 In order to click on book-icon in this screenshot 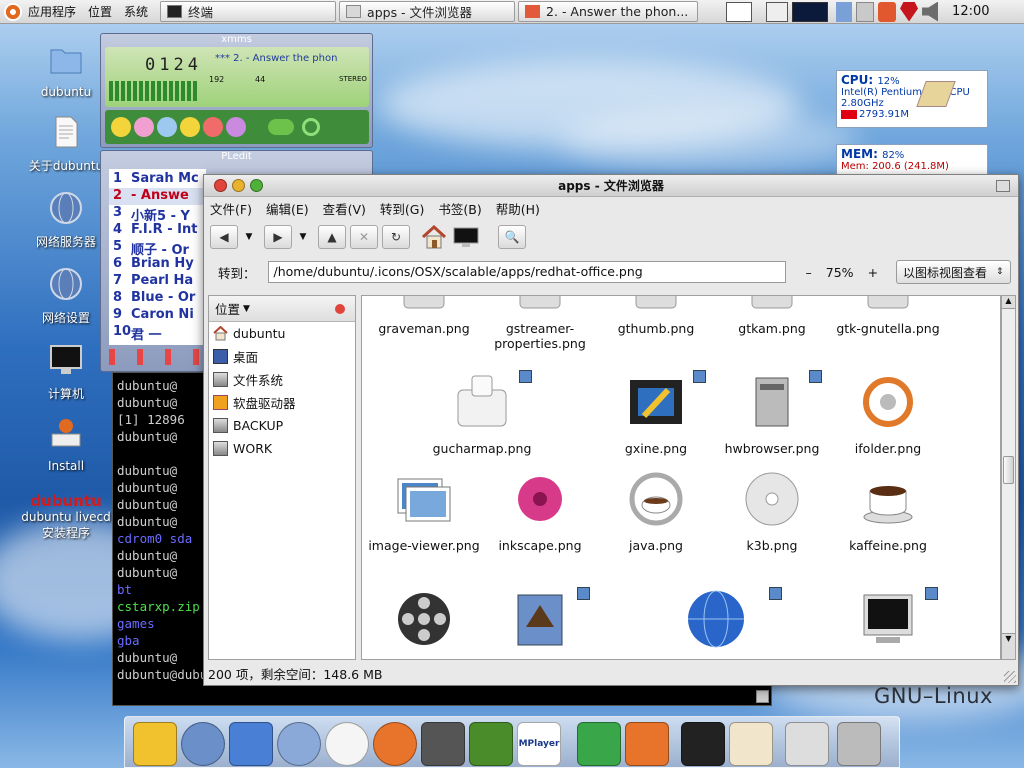, I will do `click(491, 744)`.